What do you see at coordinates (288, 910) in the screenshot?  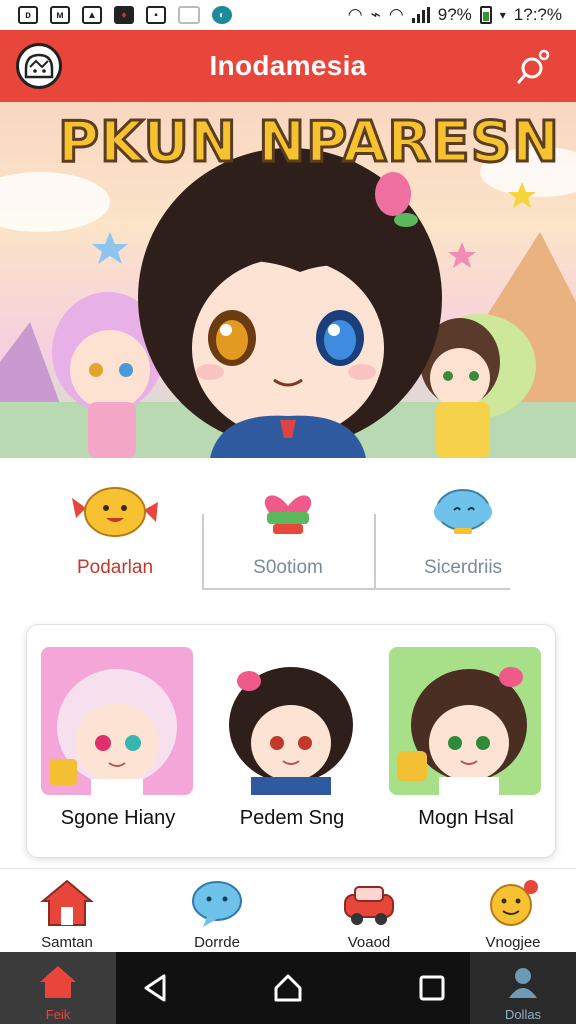 I see `bottom-navigation: Samtan Dorrde Voaod Vnogjee` at bounding box center [288, 910].